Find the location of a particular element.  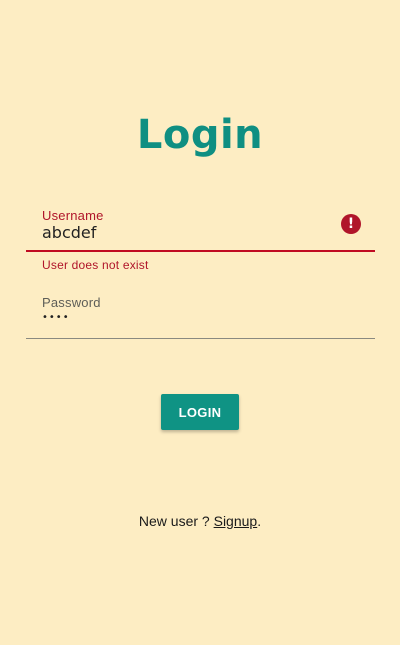

signup-prompt: New user ? Signup. is located at coordinates (200, 521).